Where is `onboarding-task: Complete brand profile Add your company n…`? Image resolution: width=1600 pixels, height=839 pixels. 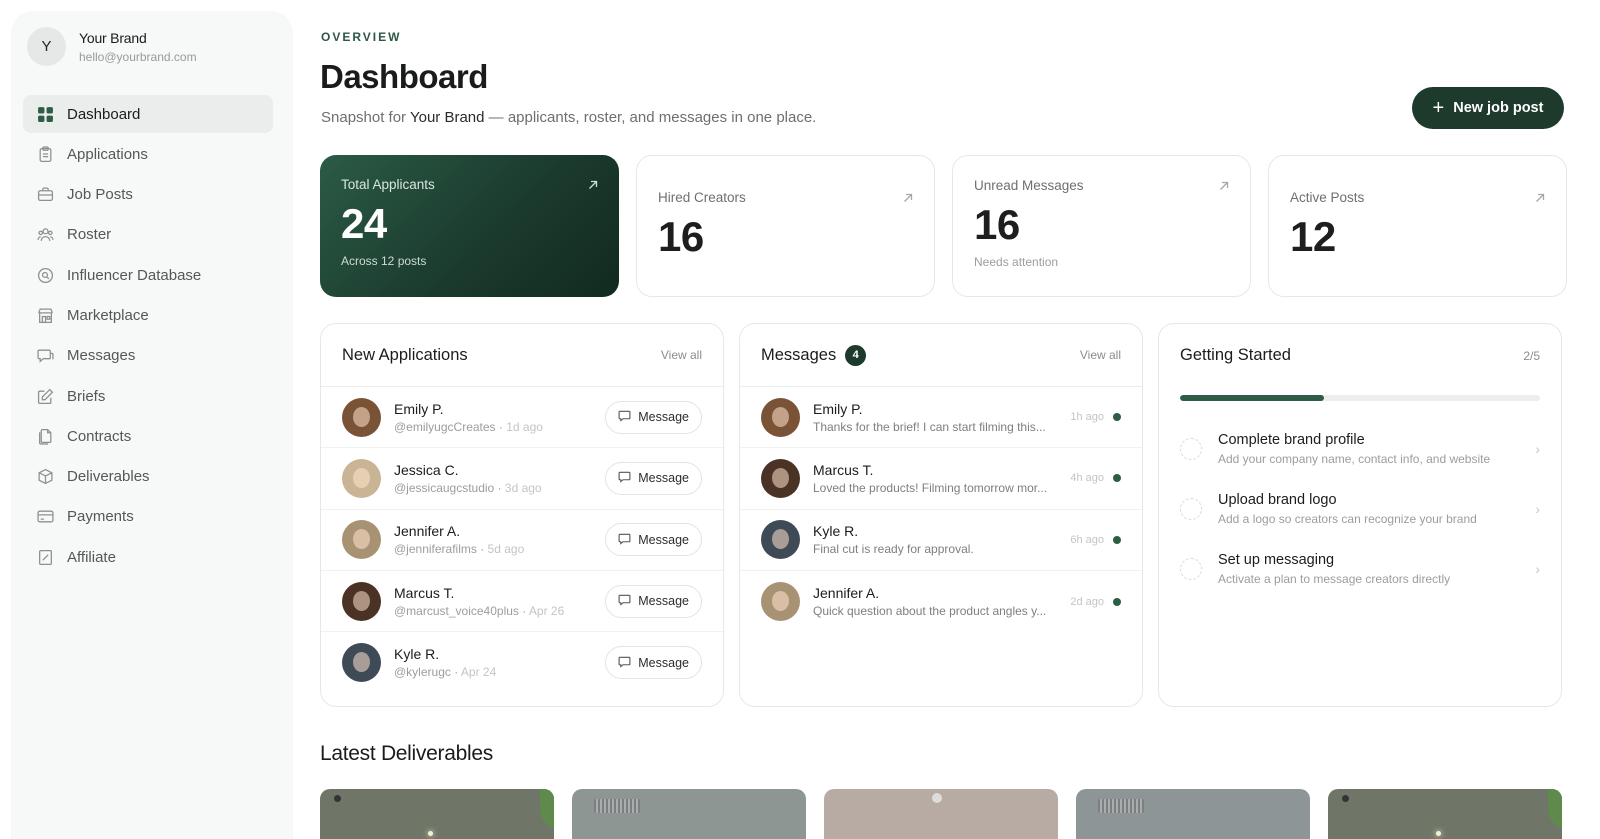 onboarding-task: Complete brand profile Add your company n… is located at coordinates (1360, 449).